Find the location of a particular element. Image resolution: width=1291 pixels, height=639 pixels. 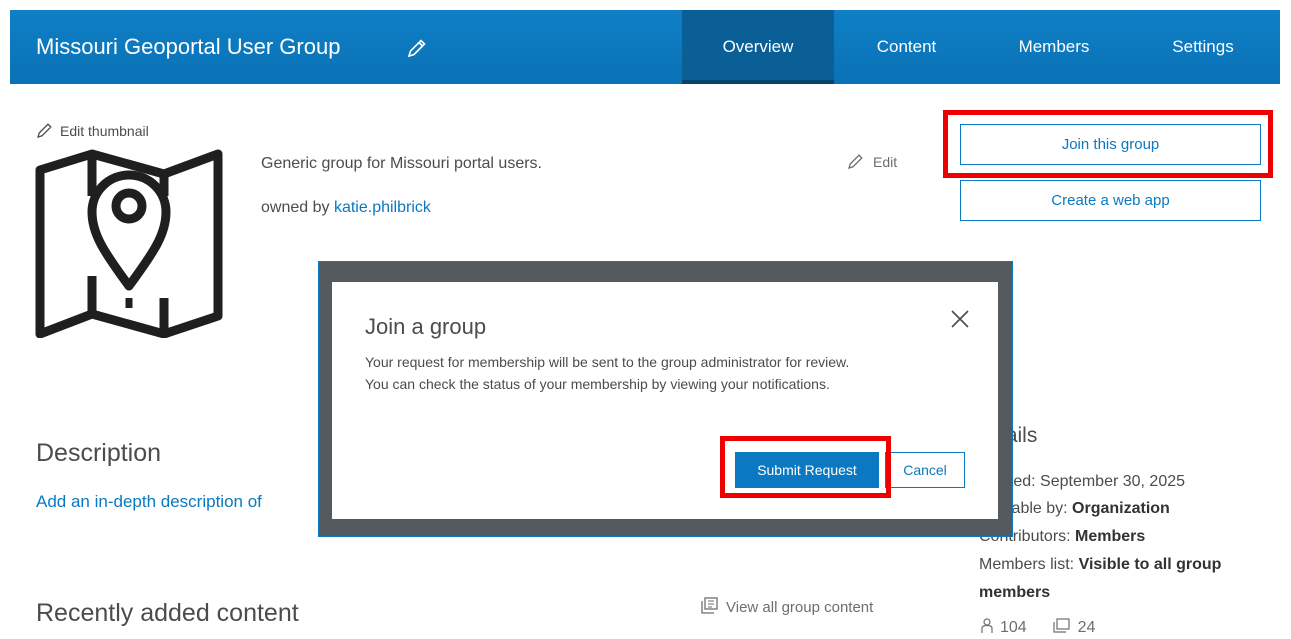

join-group-button: Join this group is located at coordinates (1110, 144).